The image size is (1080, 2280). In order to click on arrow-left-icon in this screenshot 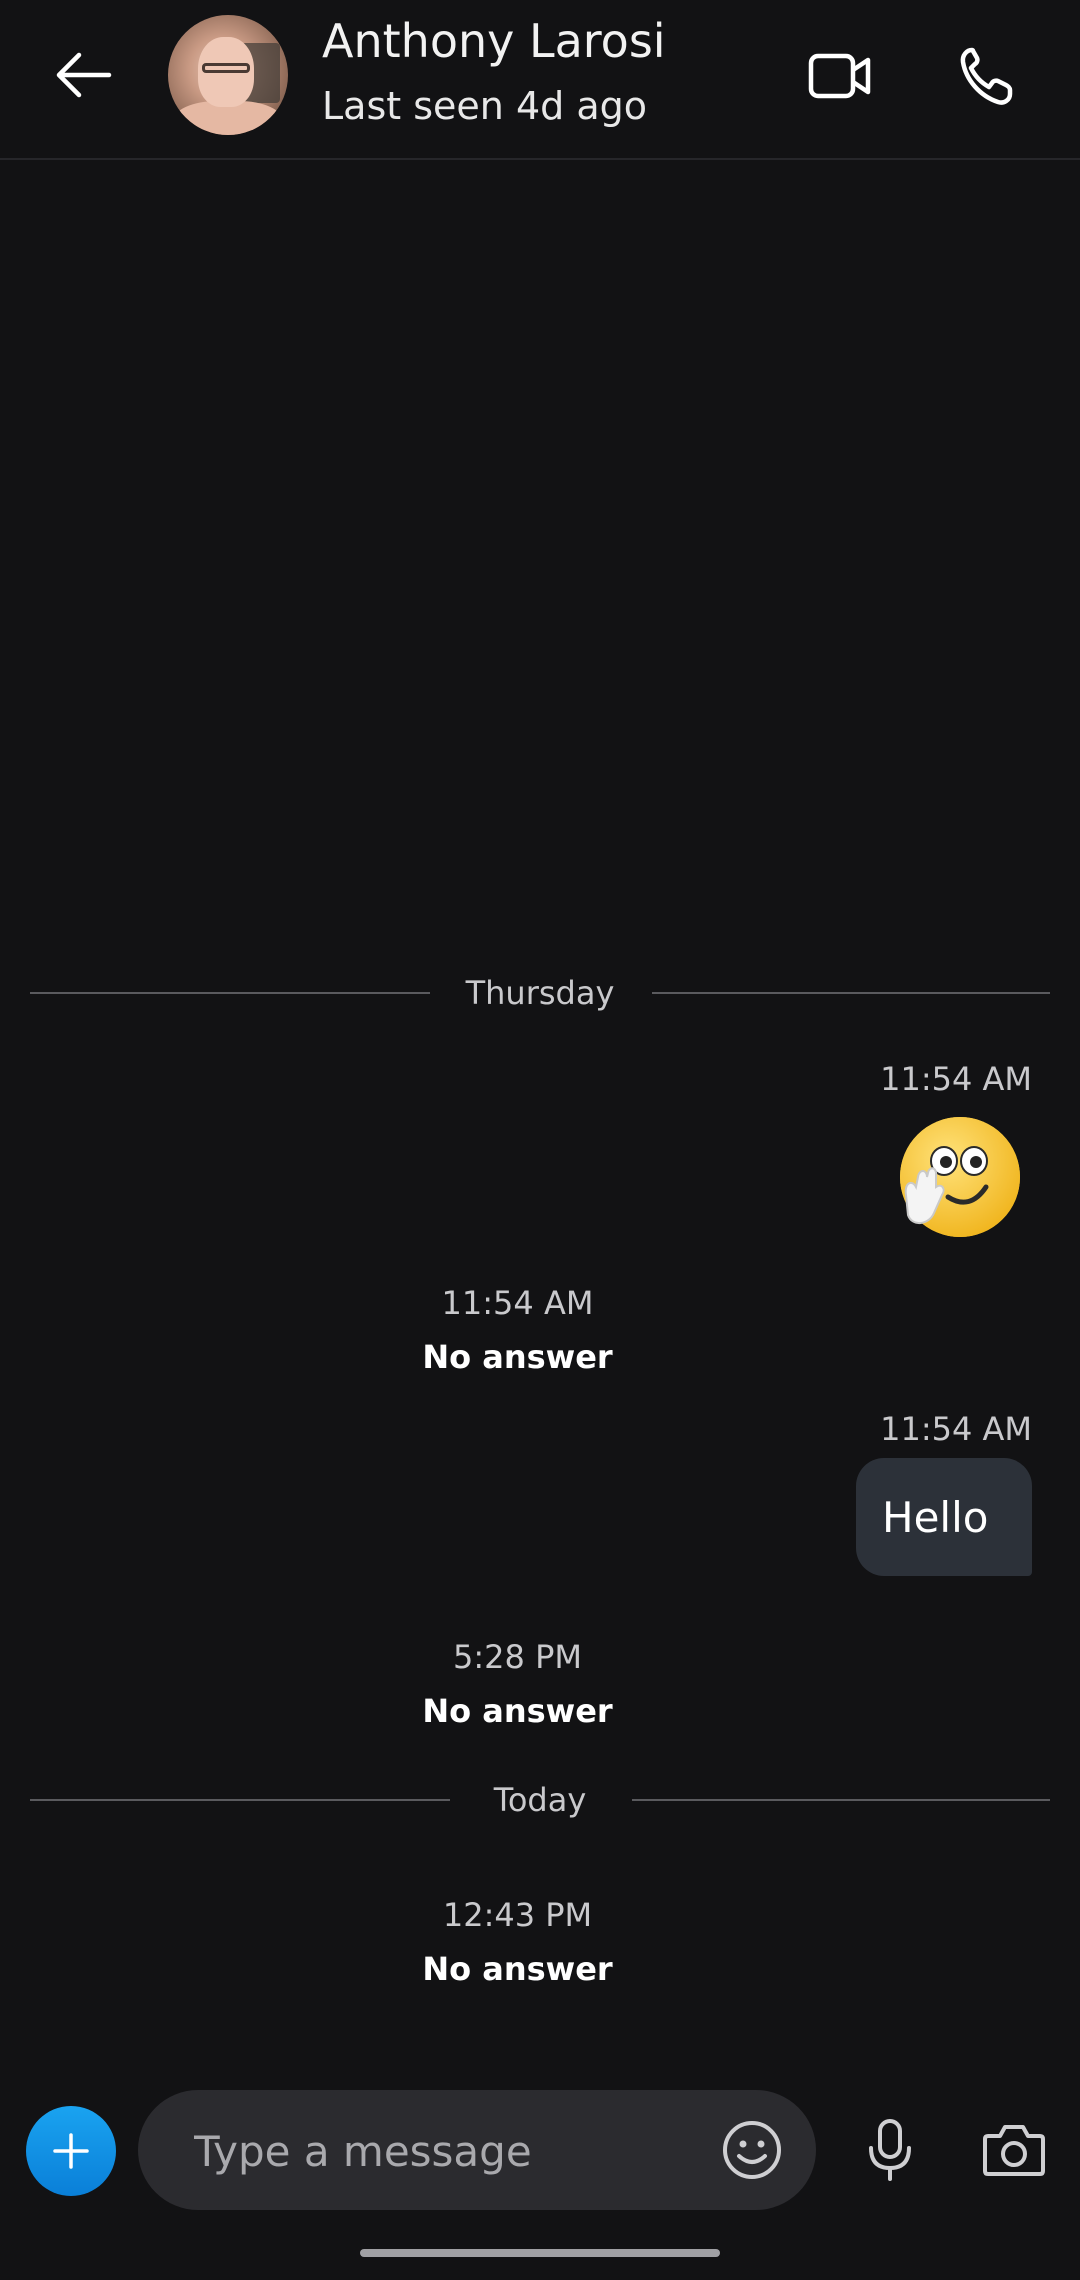, I will do `click(84, 75)`.